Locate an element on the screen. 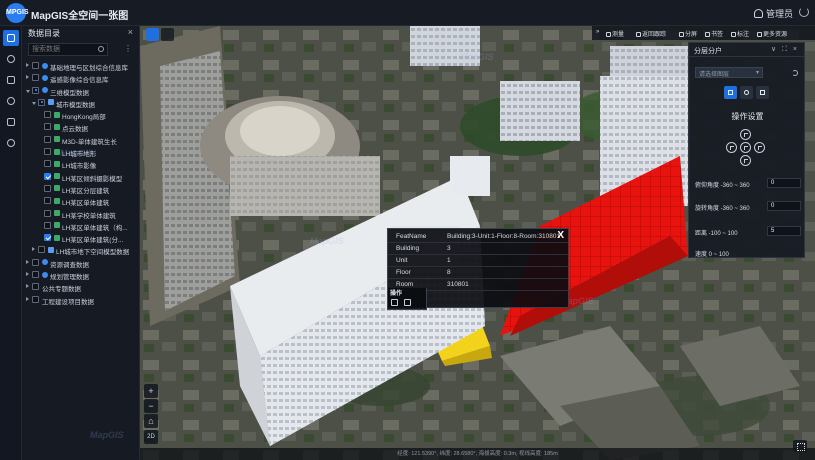  tree-node: M3D-单体建筑生长 is located at coordinates (81, 140).